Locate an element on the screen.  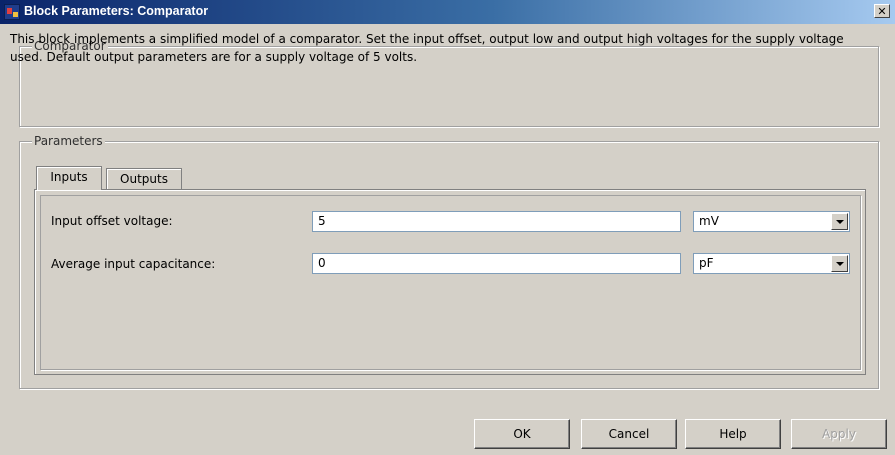
ok-button: OK is located at coordinates (522, 434).